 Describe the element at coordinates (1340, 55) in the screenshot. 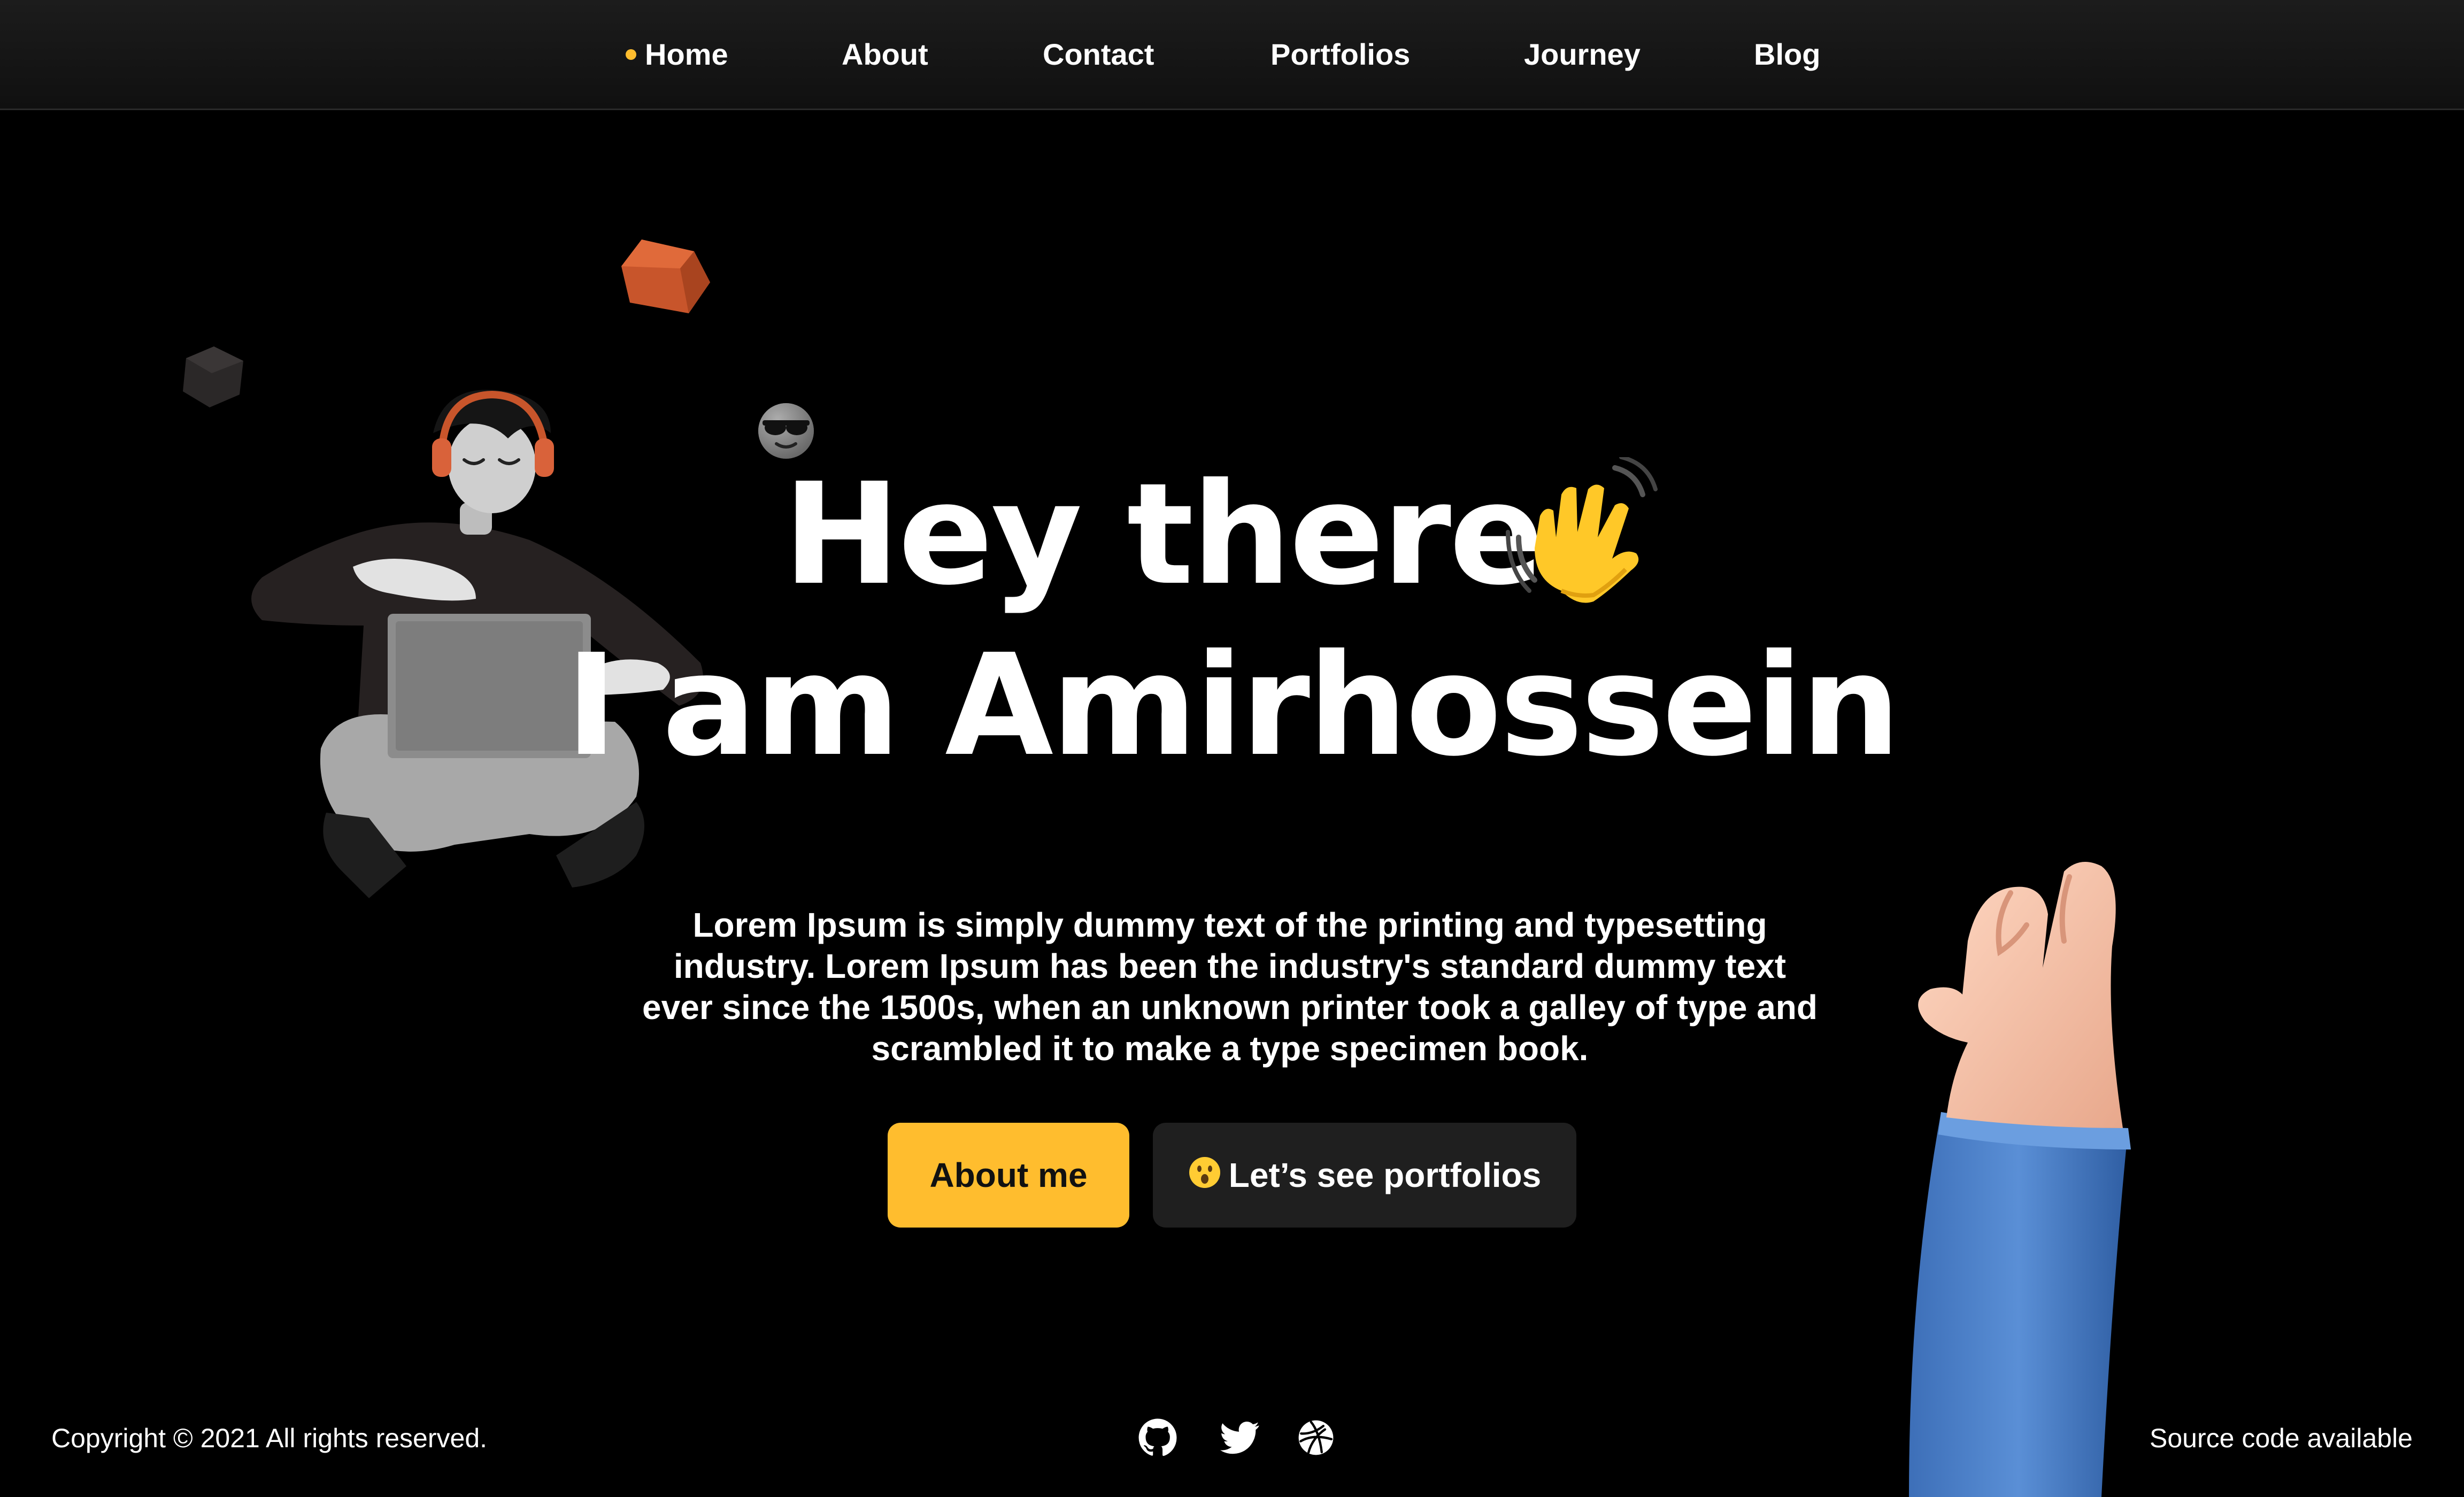

I see `nav-item-portfolios: Portfolios` at that location.